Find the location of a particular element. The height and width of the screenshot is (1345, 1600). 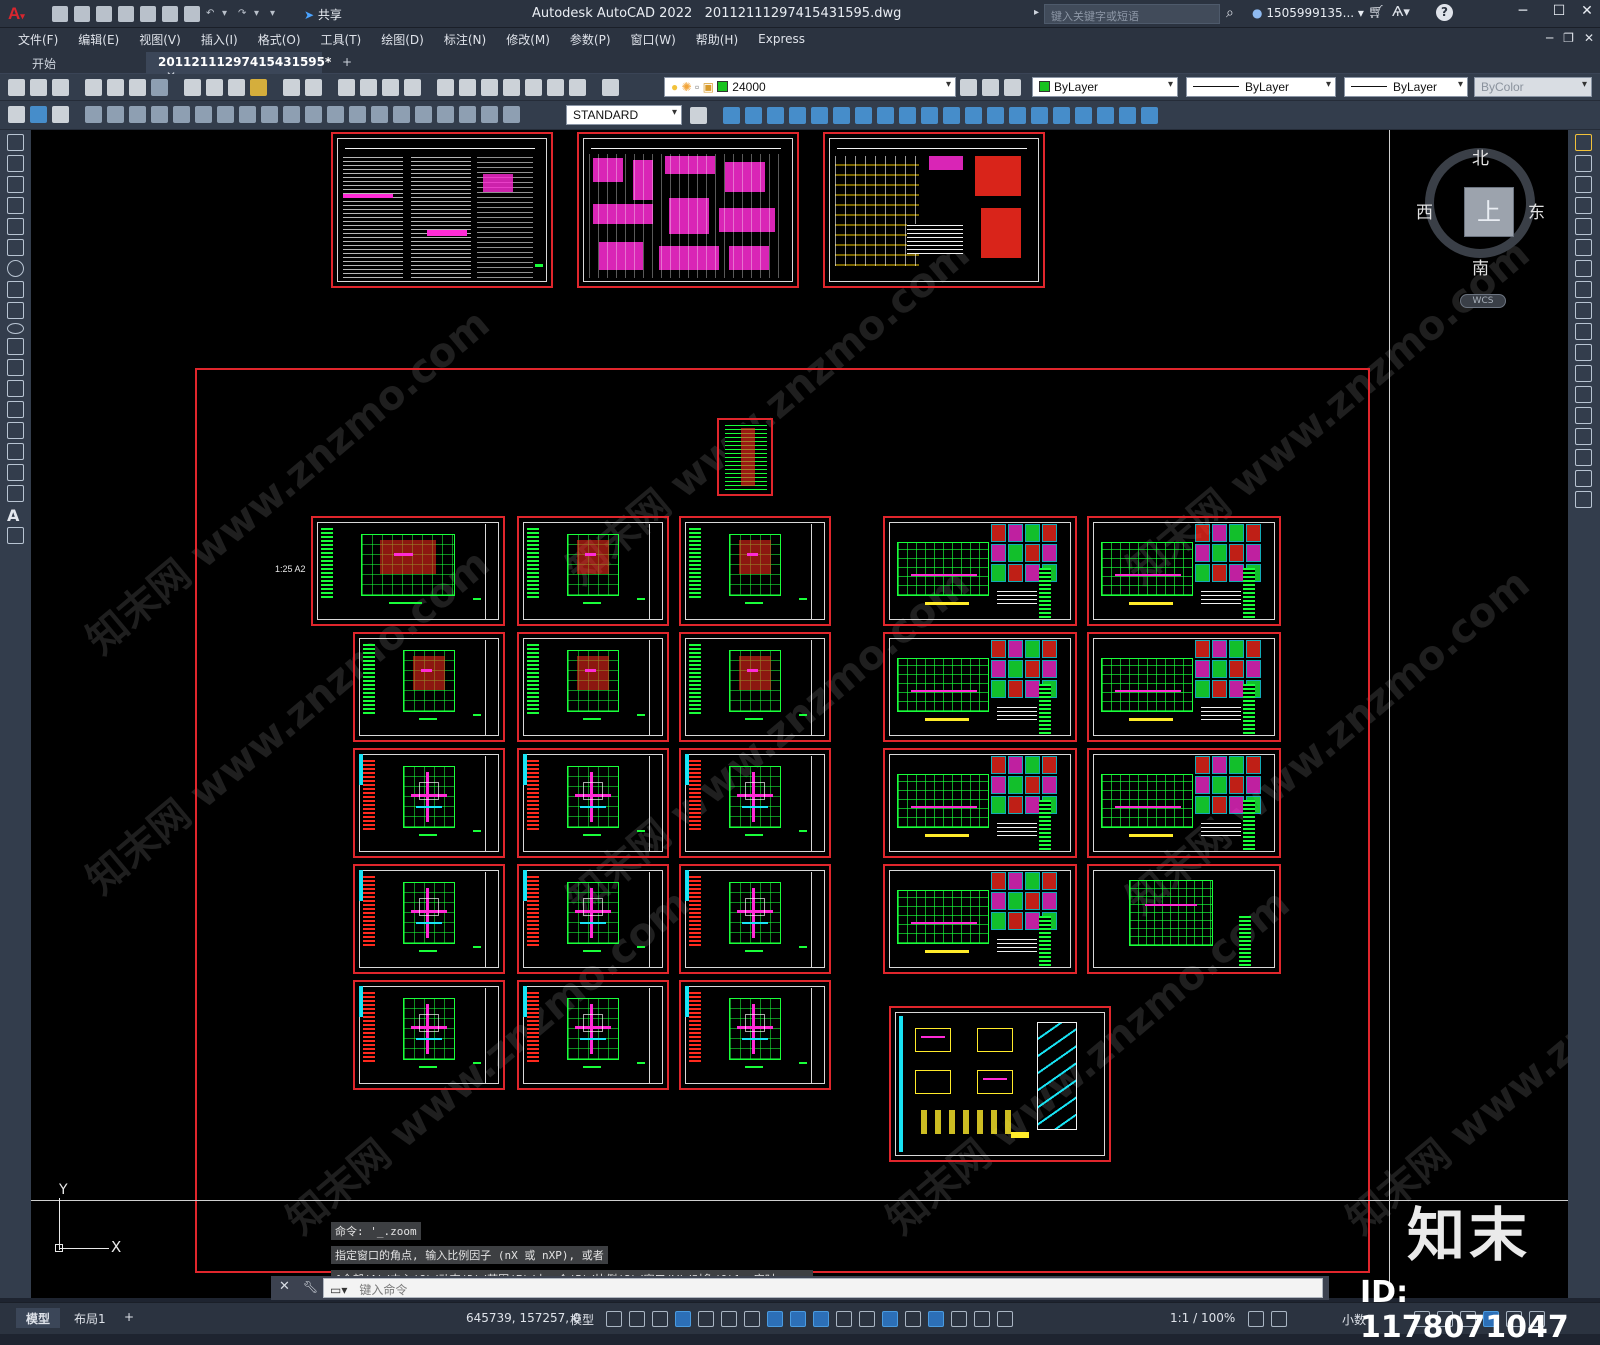

zoom-previous-icon is located at coordinates (412, 87).